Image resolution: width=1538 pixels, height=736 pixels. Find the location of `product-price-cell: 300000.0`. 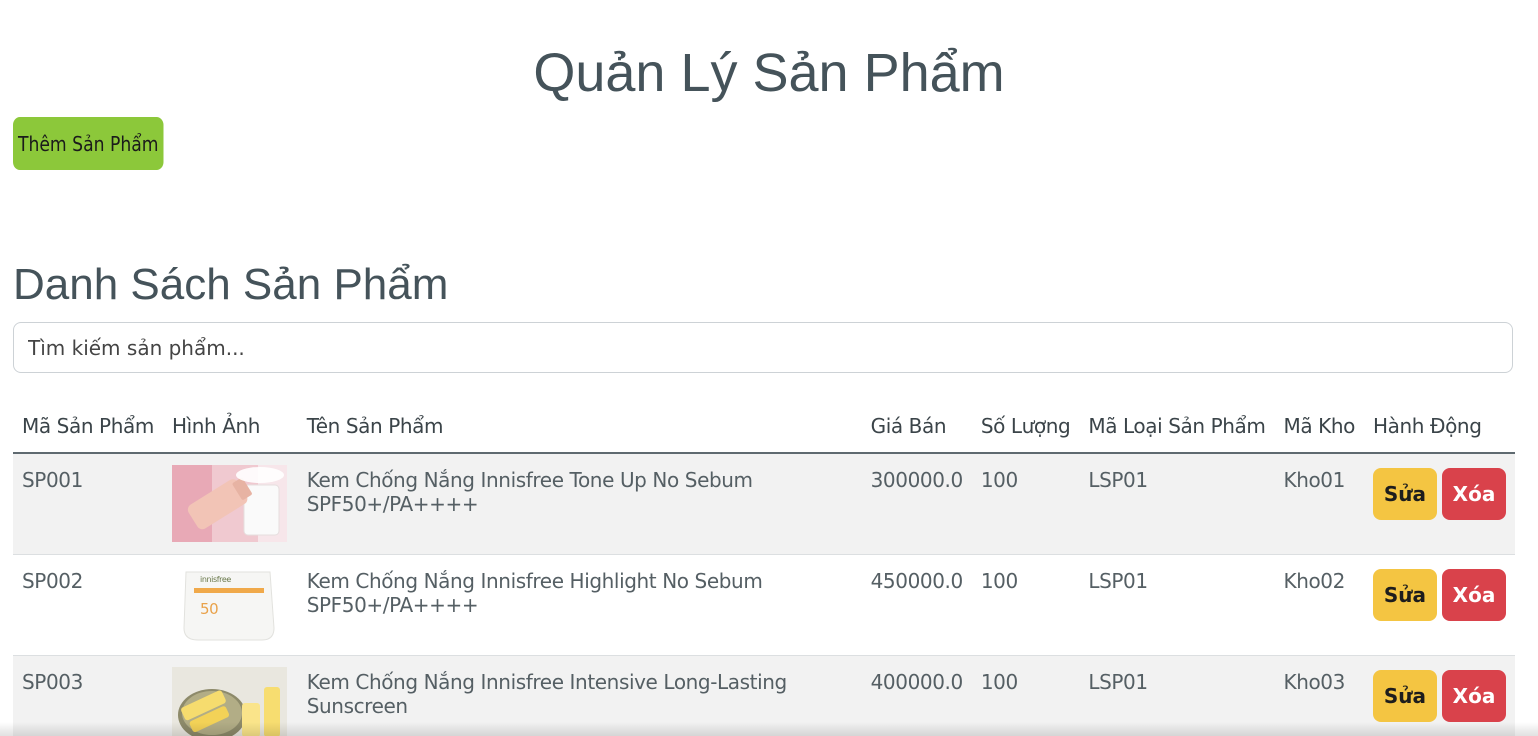

product-price-cell: 300000.0 is located at coordinates (916, 504).